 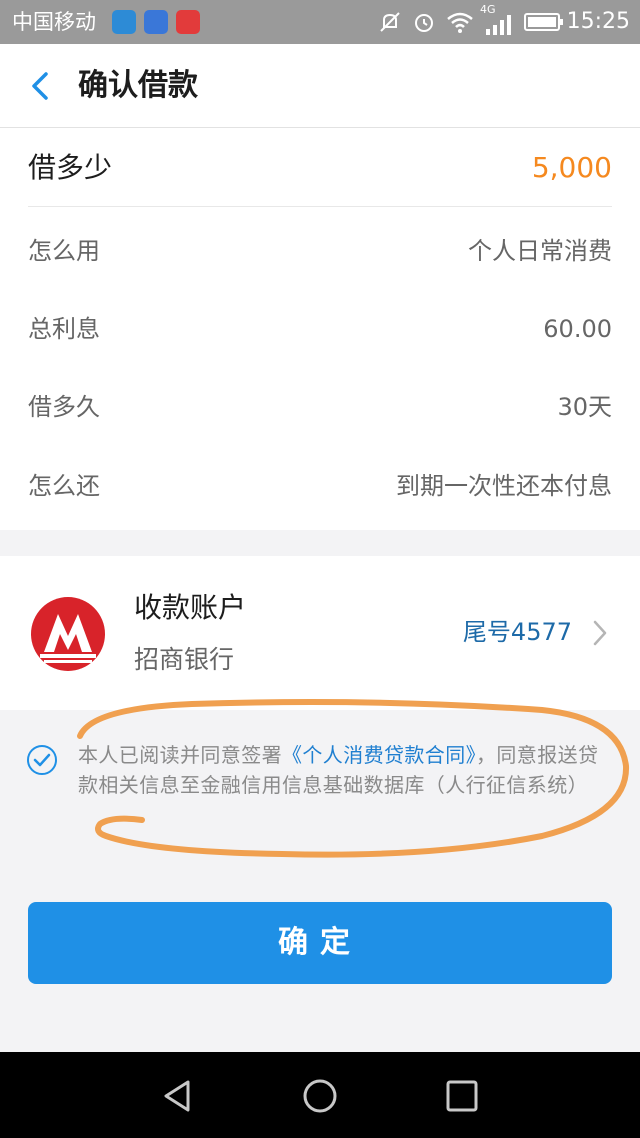 I want to click on system-nav-bar, so click(x=320, y=1095).